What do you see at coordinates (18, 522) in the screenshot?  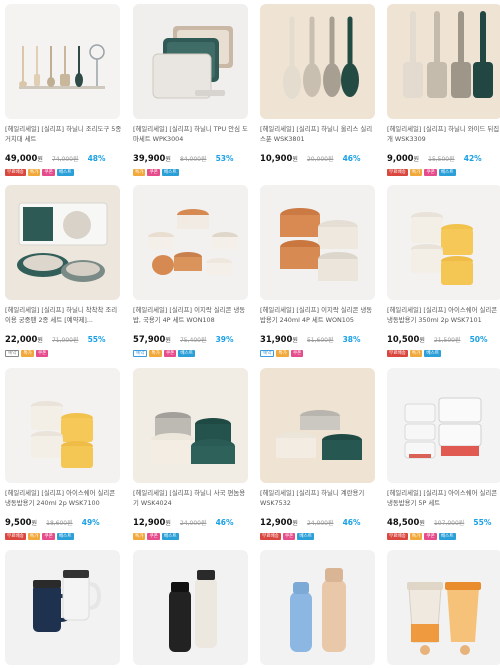 I see `sale-price: 9,500` at bounding box center [18, 522].